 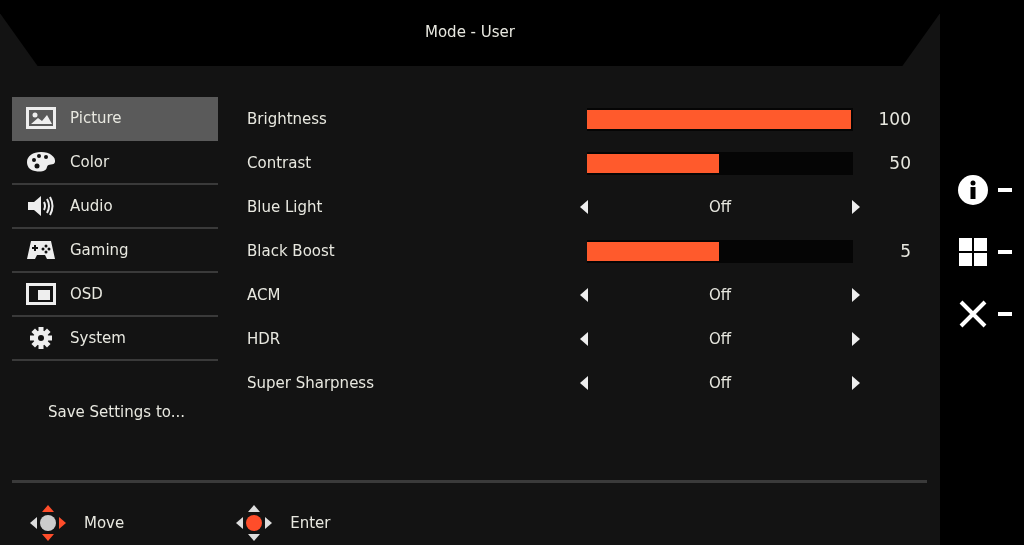 What do you see at coordinates (115, 207) in the screenshot?
I see `menu-item: Audio` at bounding box center [115, 207].